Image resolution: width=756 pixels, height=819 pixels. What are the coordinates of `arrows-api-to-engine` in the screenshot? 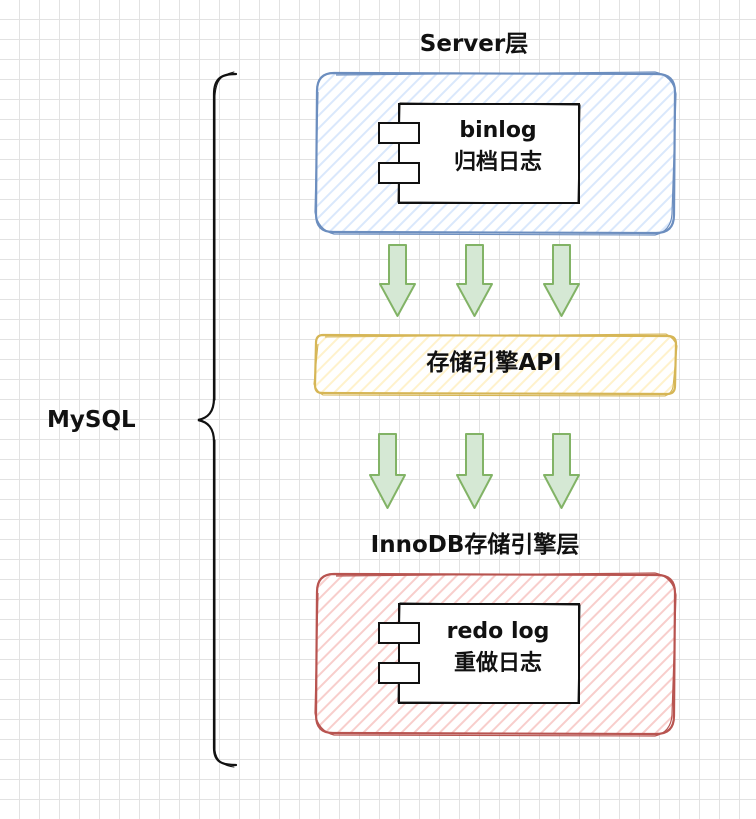 It's located at (474, 471).